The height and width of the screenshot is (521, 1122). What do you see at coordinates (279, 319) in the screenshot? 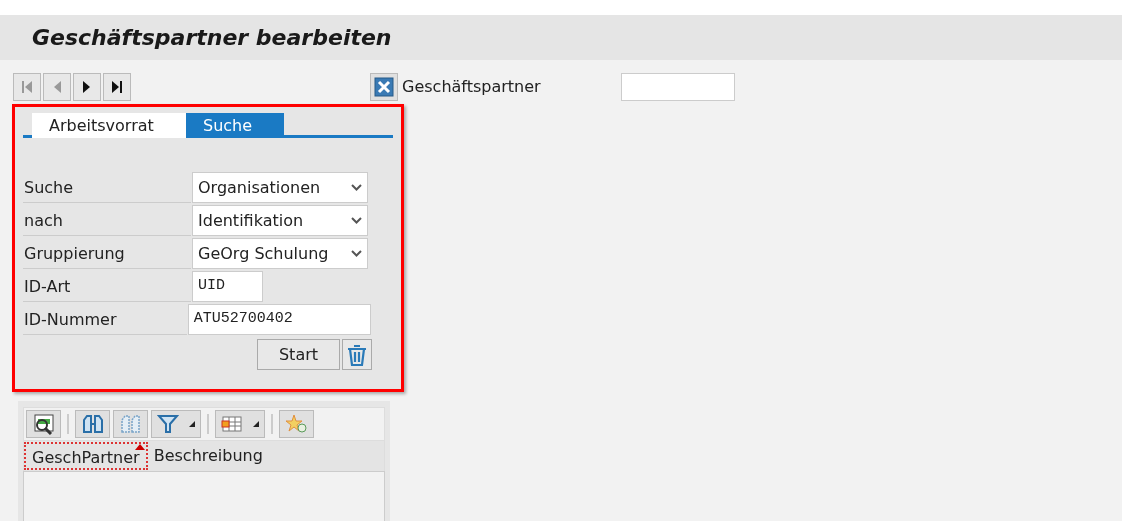
I see `input-field: ATU52700402` at bounding box center [279, 319].